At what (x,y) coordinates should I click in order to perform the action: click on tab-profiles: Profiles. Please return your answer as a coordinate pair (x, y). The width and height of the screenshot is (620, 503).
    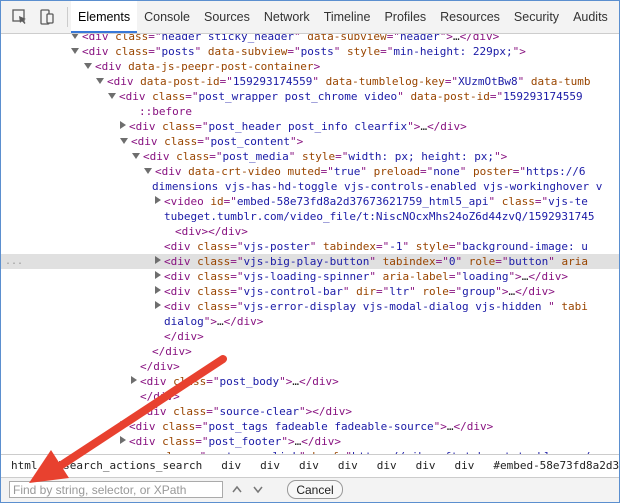
    Looking at the image, I should click on (405, 17).